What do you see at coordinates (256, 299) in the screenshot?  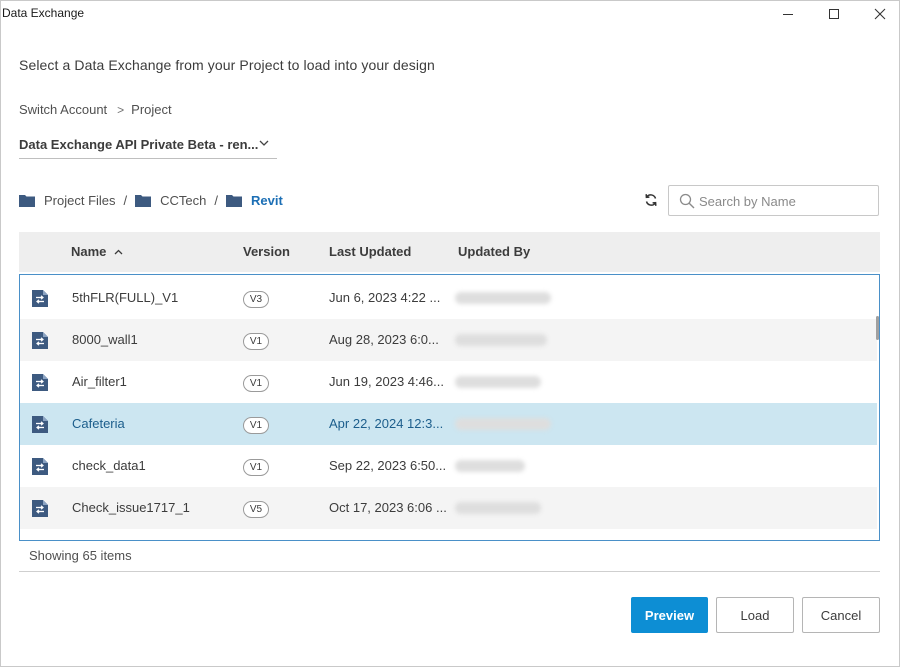 I see `version-badge: V3` at bounding box center [256, 299].